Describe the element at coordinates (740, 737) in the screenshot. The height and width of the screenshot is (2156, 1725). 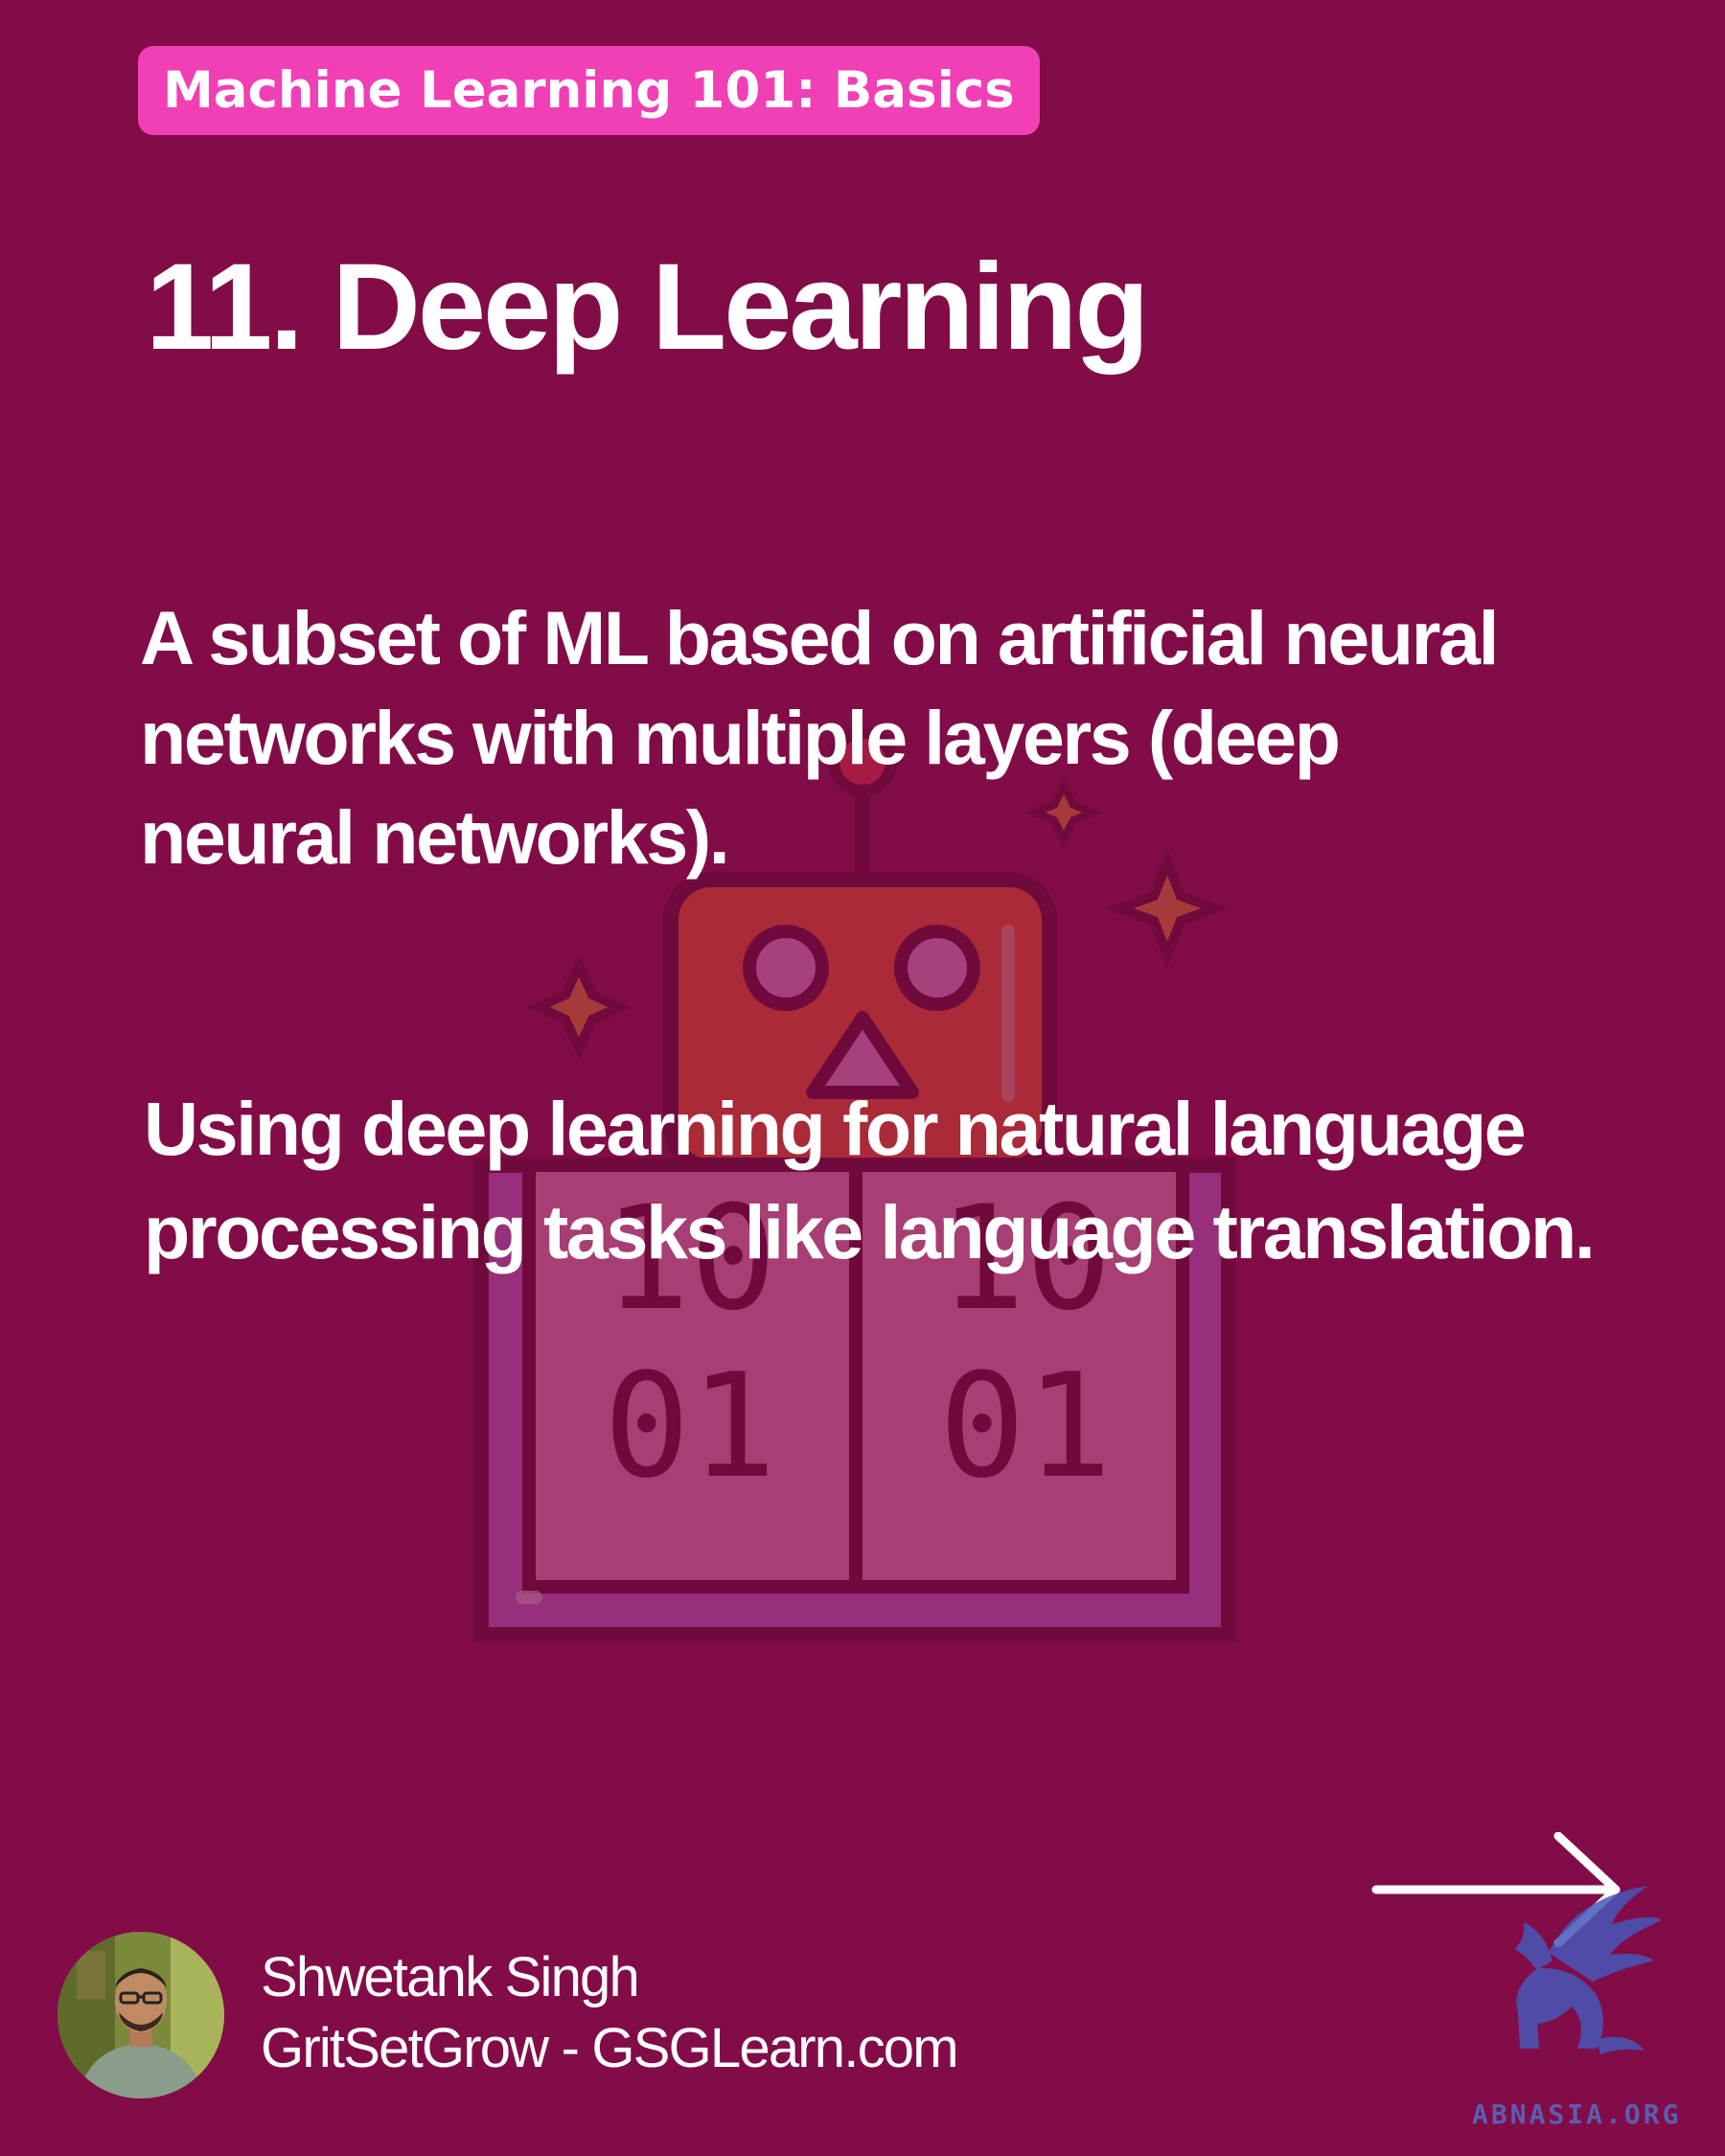
I see `definition-line: networks with multiple layers (deep` at that location.